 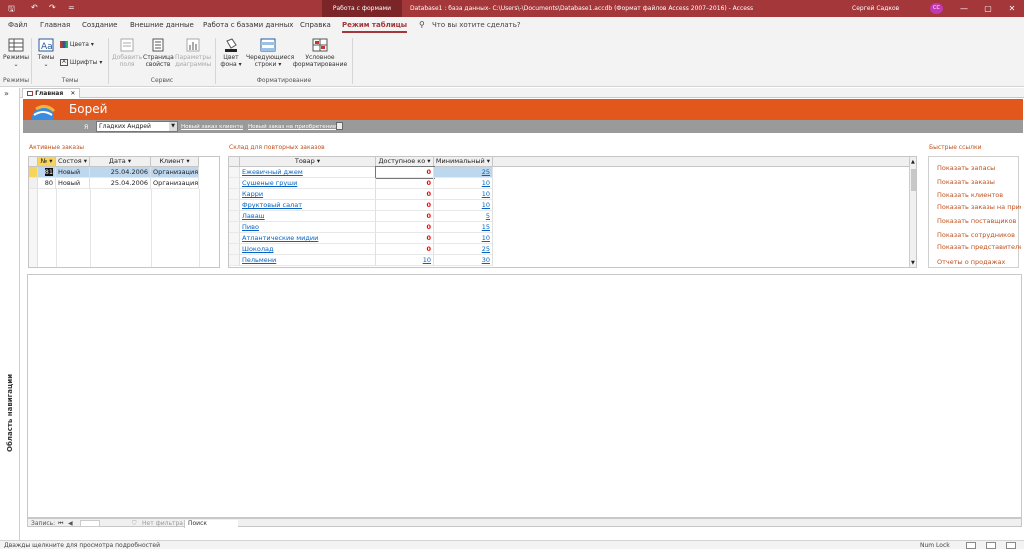 What do you see at coordinates (70, 523) in the screenshot?
I see `previous-record-icon: ◀` at bounding box center [70, 523].